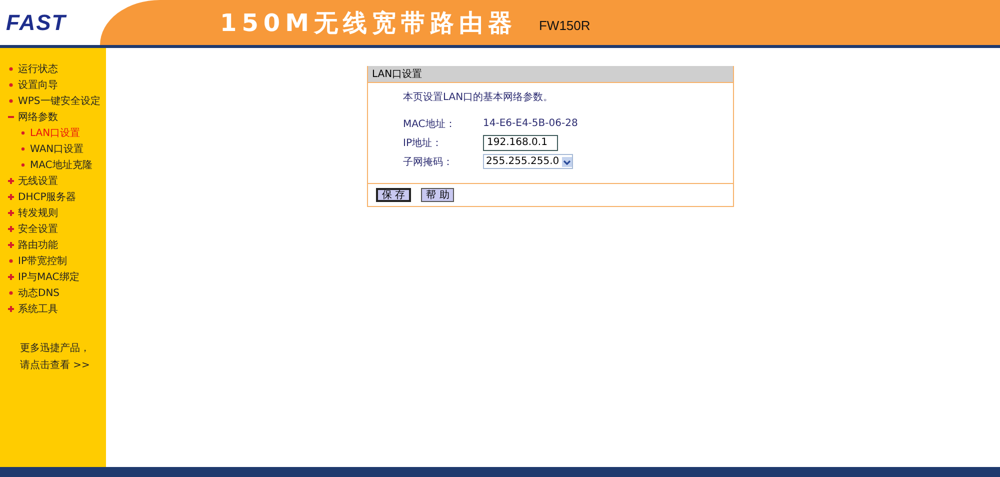  I want to click on menu-link: DHCP服务器, so click(47, 197).